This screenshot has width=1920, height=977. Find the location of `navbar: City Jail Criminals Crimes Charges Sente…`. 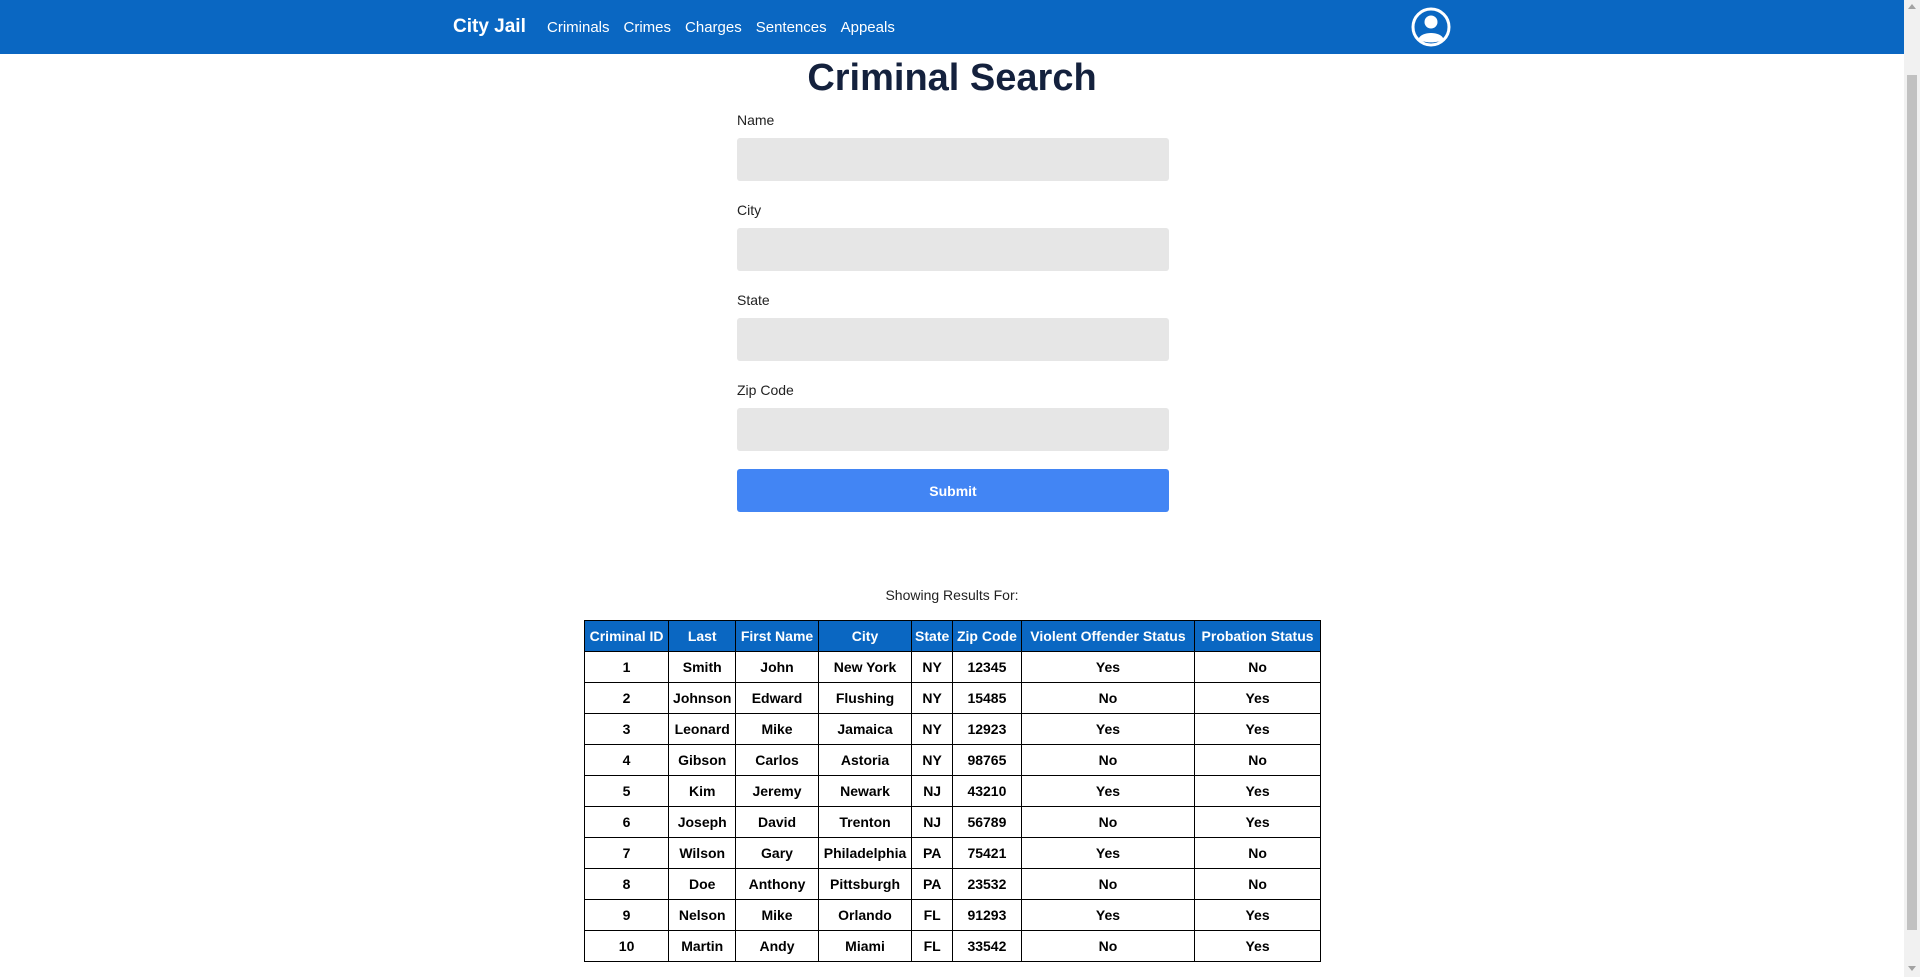

navbar: City Jail Criminals Crimes Charges Sente… is located at coordinates (952, 27).